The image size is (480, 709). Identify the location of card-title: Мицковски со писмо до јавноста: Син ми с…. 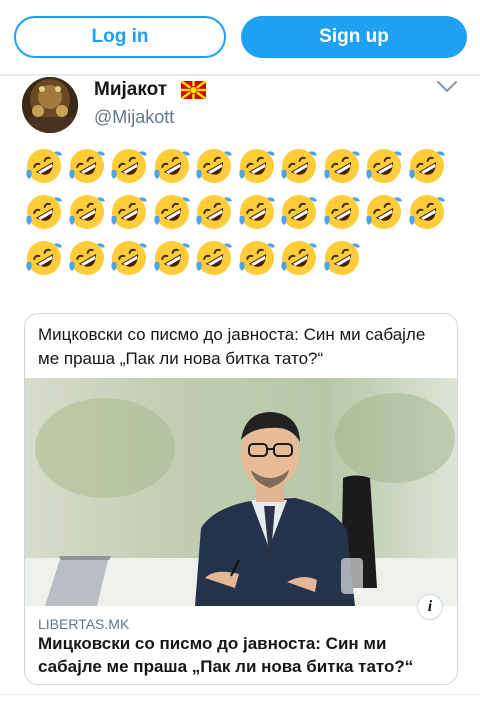
(226, 655).